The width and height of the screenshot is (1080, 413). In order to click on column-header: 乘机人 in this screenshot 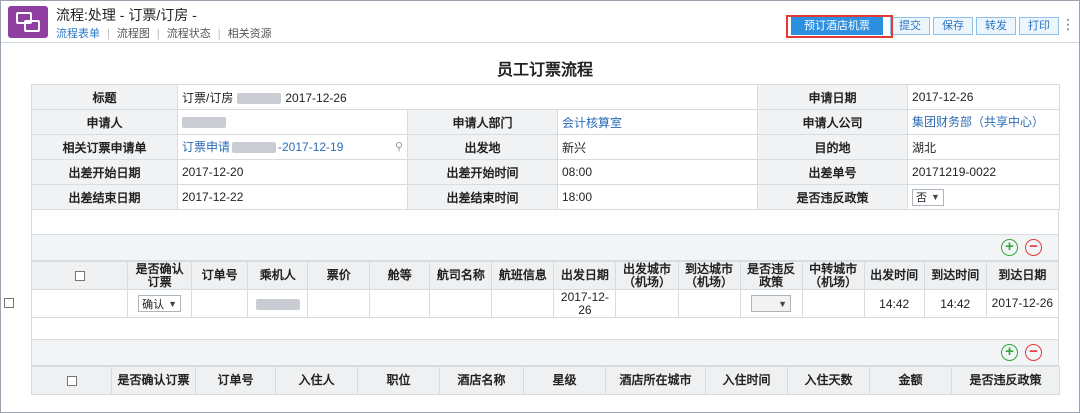, I will do `click(278, 275)`.